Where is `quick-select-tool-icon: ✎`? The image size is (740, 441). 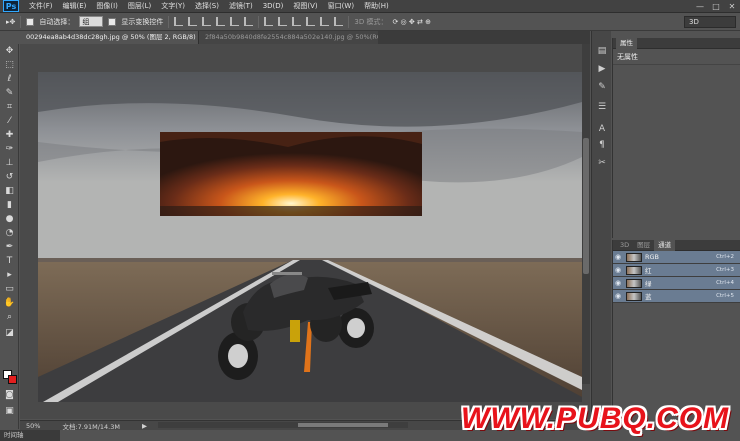 quick-select-tool-icon: ✎ is located at coordinates (9, 93).